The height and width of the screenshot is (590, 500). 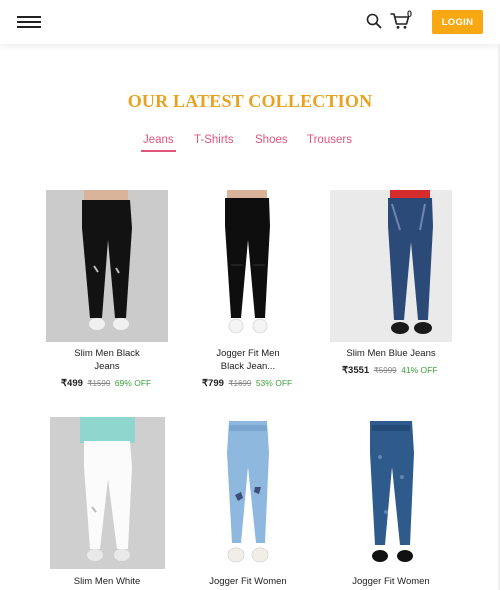 What do you see at coordinates (99, 383) in the screenshot?
I see `product-mrp: ₹1599` at bounding box center [99, 383].